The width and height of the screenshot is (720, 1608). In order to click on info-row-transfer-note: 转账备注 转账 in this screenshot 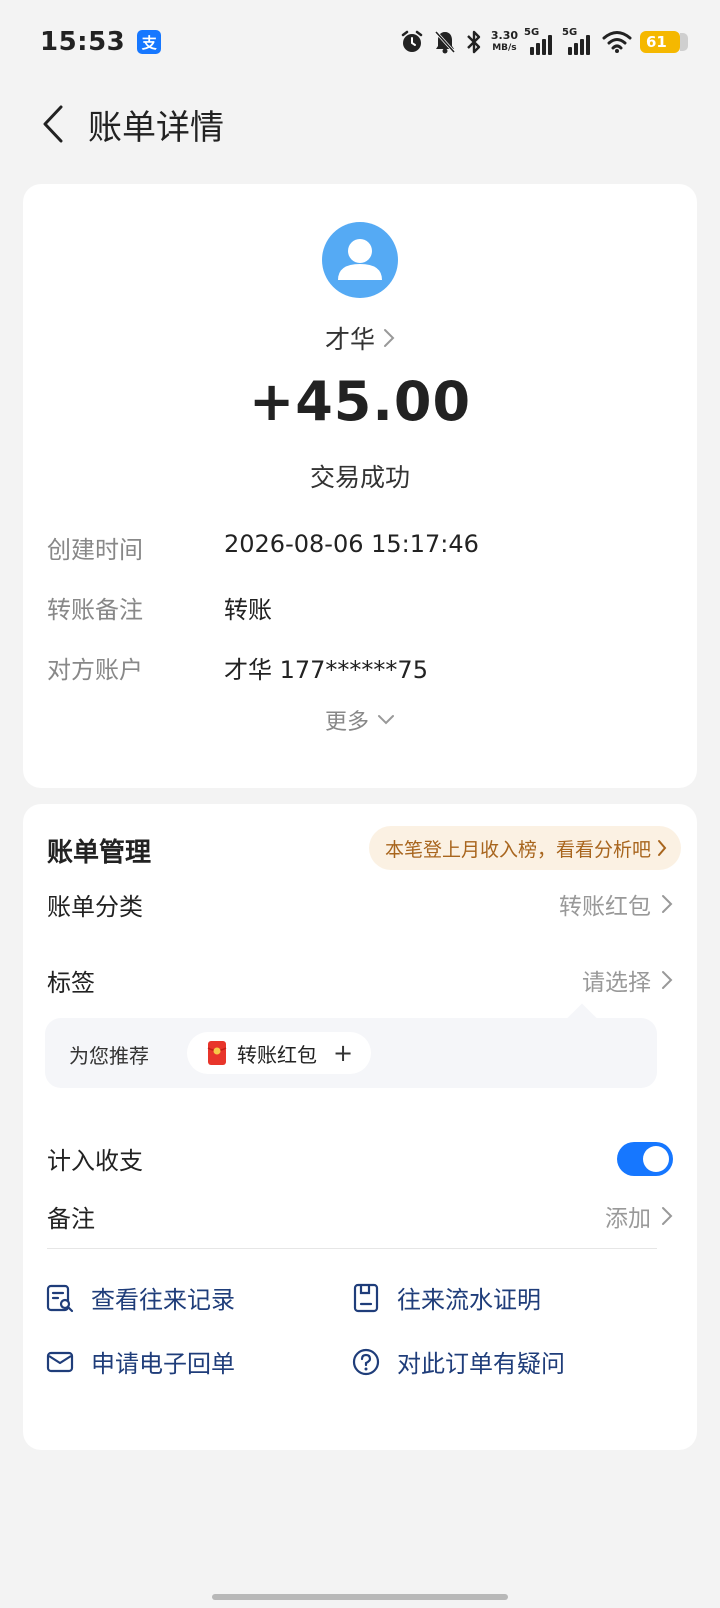, I will do `click(360, 607)`.